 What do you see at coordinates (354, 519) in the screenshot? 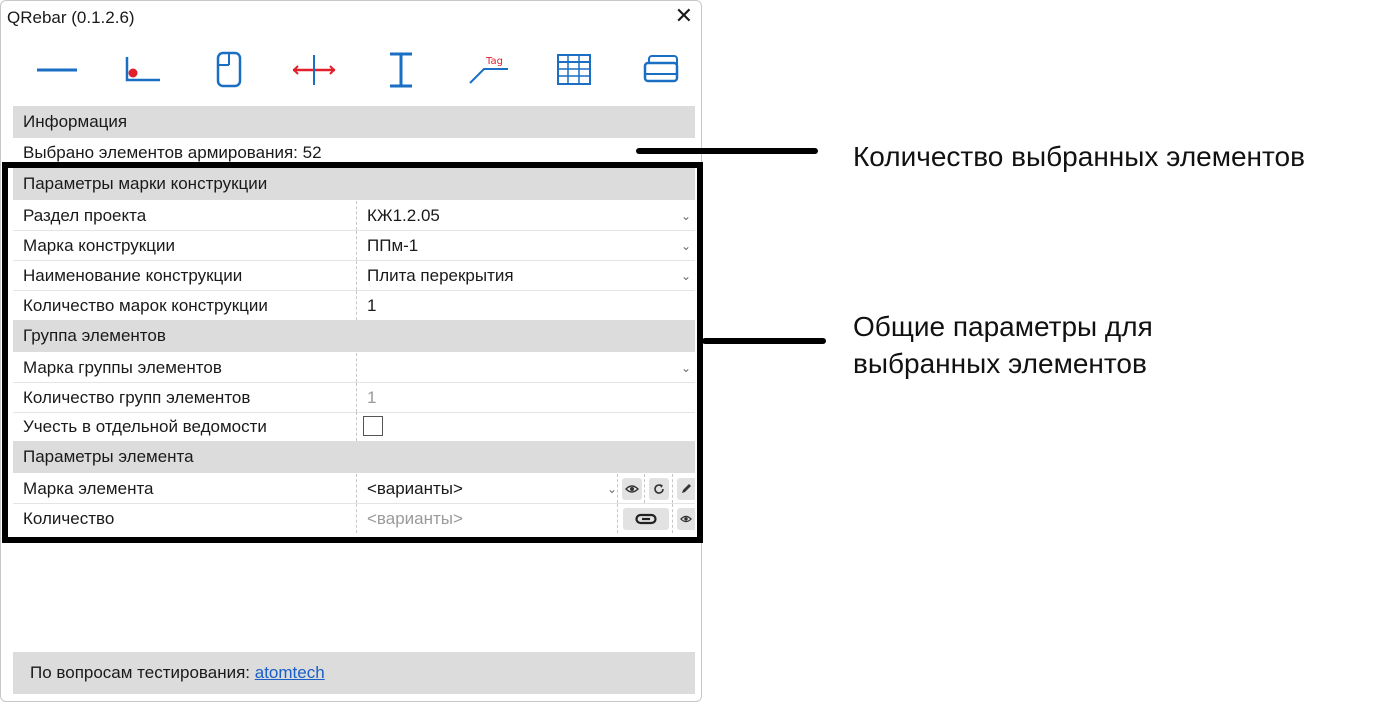
I see `param-row-element-count: Количество <варианты>` at bounding box center [354, 519].